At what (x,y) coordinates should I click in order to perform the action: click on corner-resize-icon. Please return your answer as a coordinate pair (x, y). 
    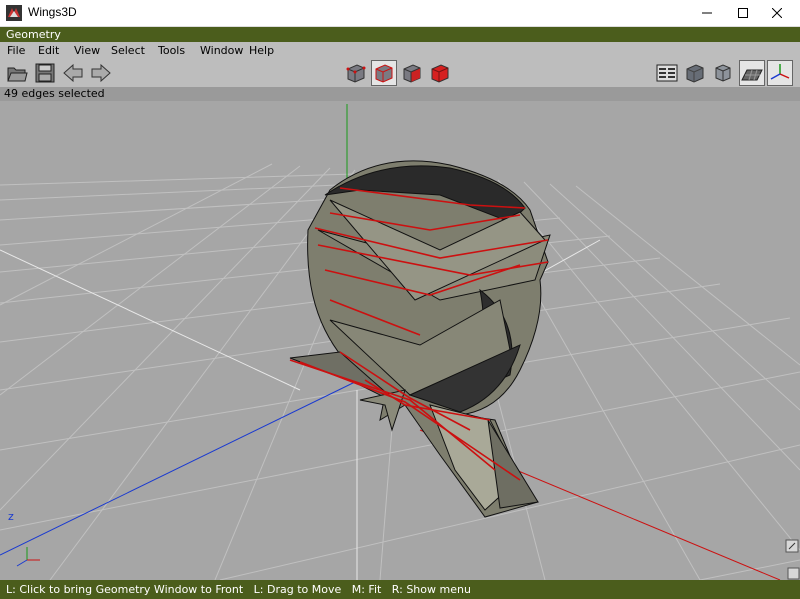
    Looking at the image, I should click on (793, 573).